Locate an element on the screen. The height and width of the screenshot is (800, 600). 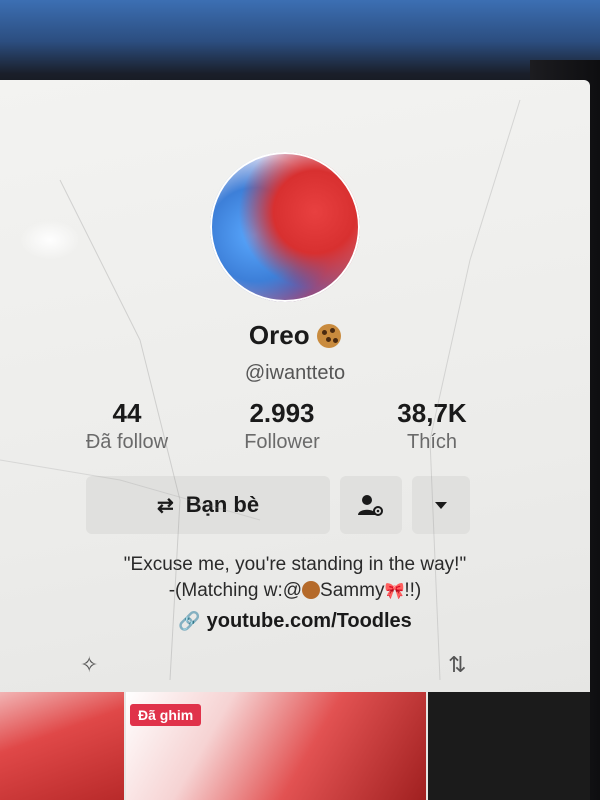
repost-icon: ⇅ is located at coordinates (457, 665).